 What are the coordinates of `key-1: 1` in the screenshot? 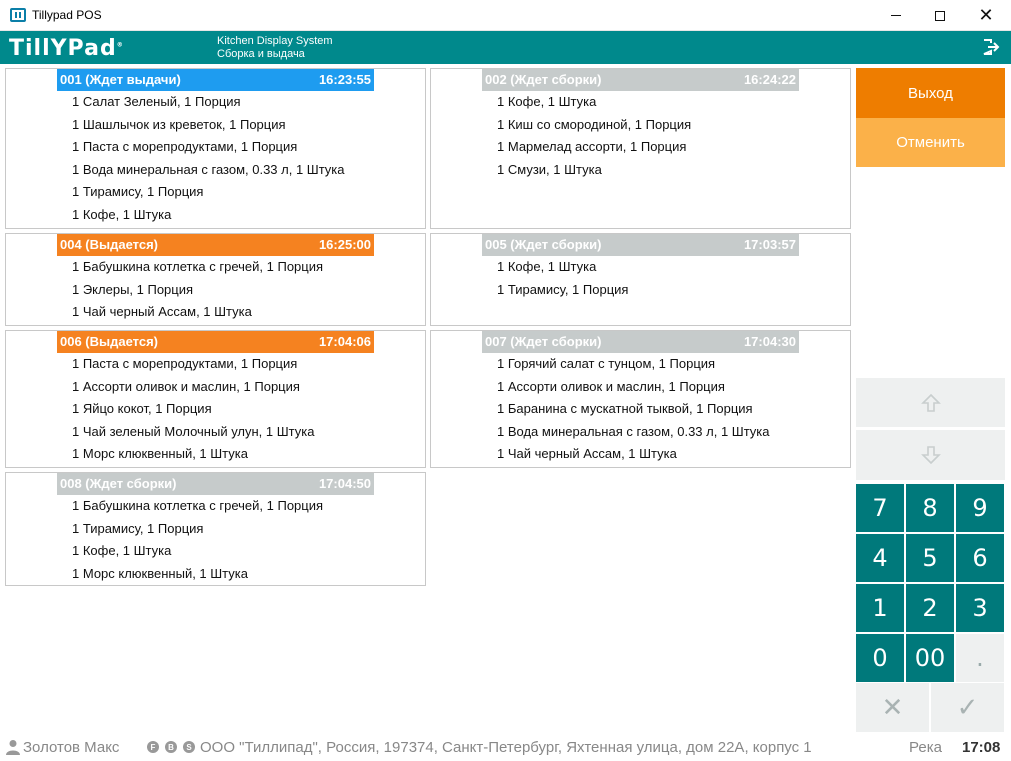 It's located at (880, 608).